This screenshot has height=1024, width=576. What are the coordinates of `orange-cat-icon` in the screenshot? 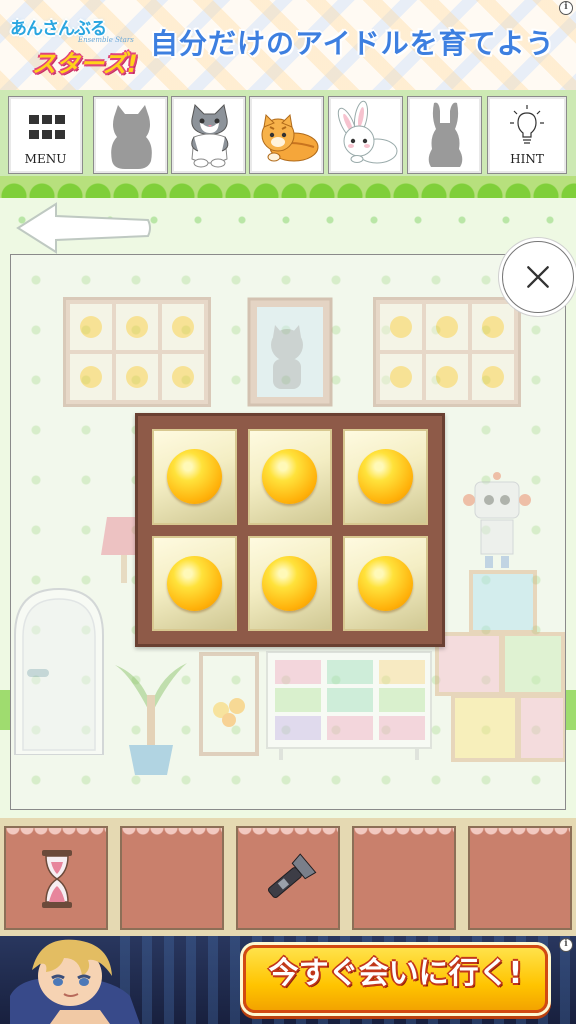 It's located at (290, 137).